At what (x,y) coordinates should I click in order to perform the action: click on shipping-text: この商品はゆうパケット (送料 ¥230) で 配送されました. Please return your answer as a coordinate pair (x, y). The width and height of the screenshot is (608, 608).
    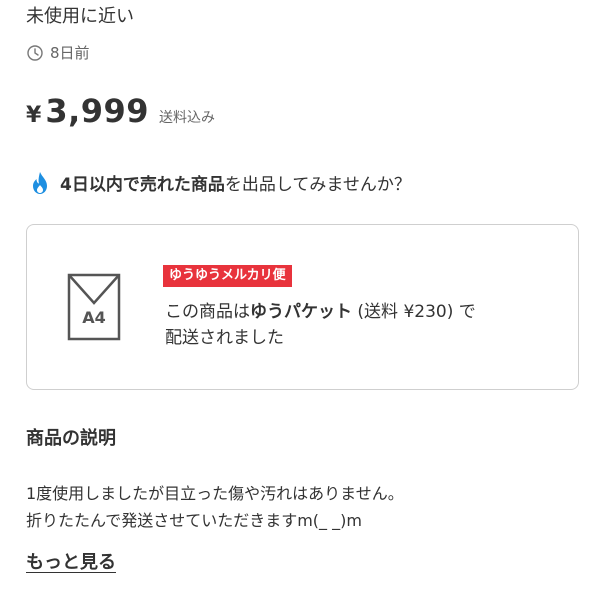
    Looking at the image, I should click on (365, 325).